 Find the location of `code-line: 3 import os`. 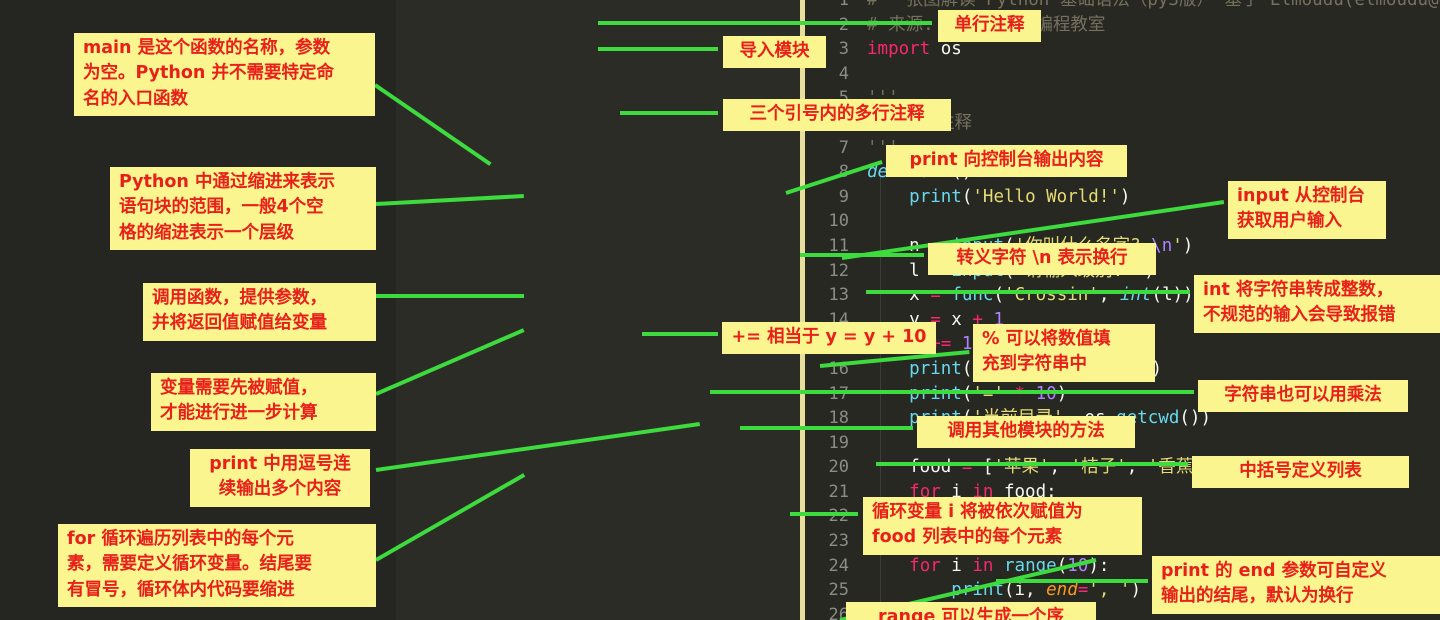

code-line: 3 import os is located at coordinates (1122, 49).